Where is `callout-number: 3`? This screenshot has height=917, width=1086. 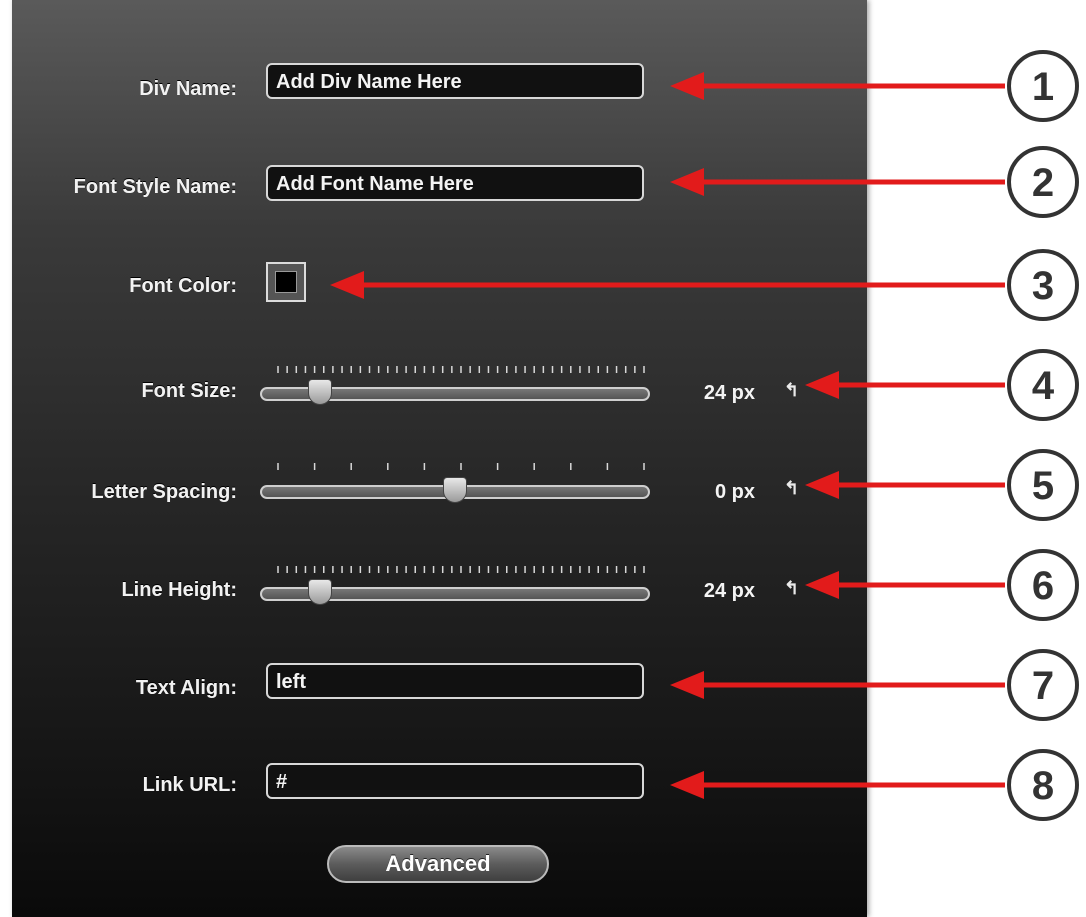 callout-number: 3 is located at coordinates (1043, 286).